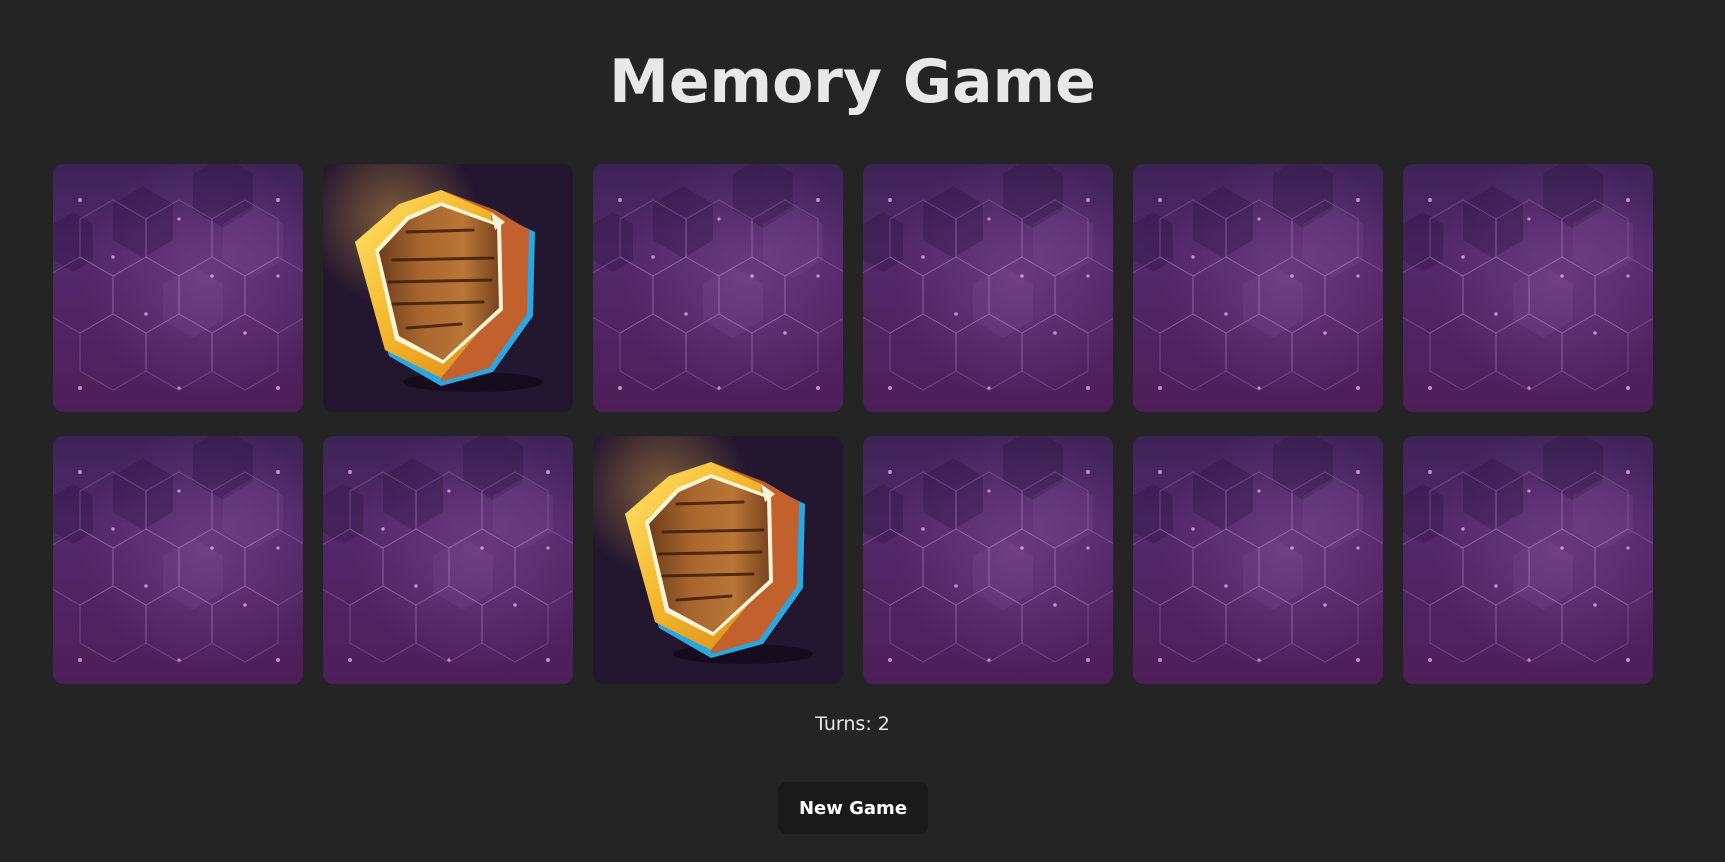 The height and width of the screenshot is (862, 1725). Describe the element at coordinates (853, 808) in the screenshot. I see `new-game-button: New Game` at that location.